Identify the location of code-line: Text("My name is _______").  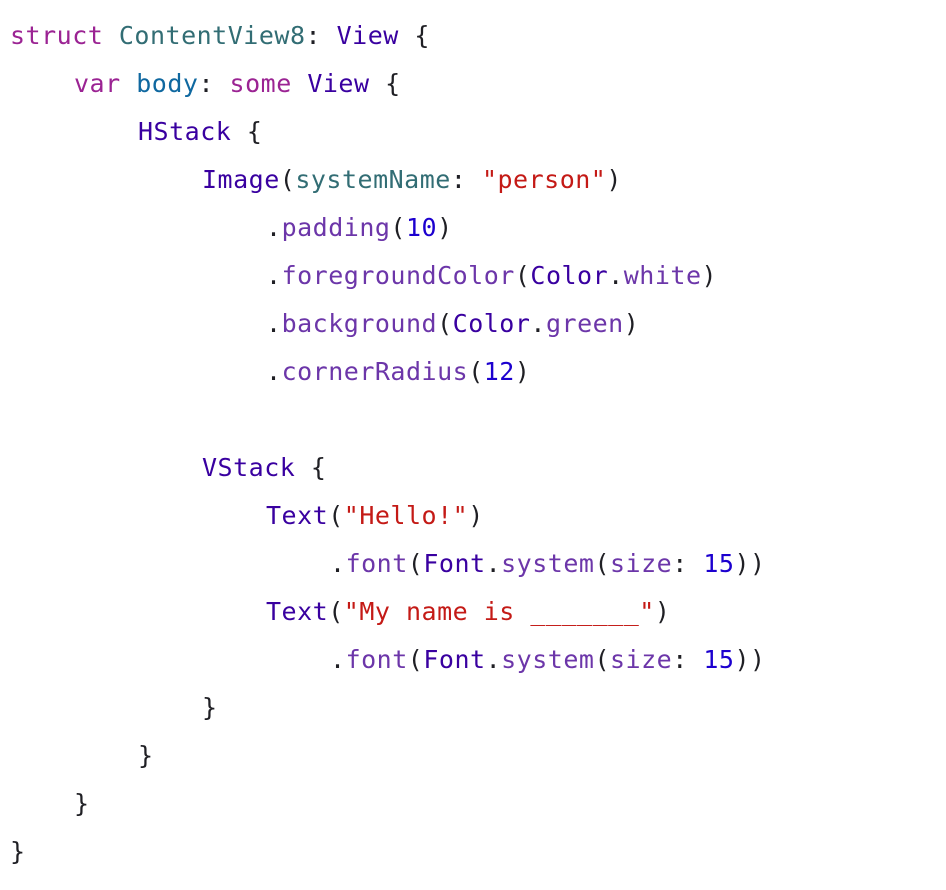
(388, 612).